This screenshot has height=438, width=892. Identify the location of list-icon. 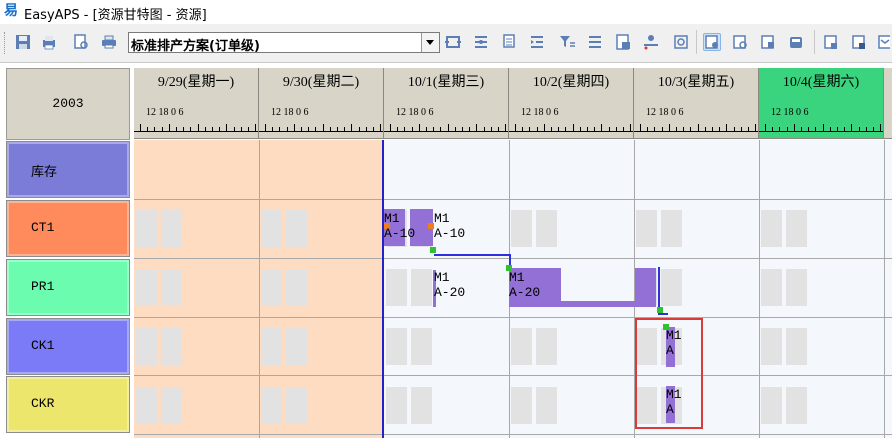
(595, 42).